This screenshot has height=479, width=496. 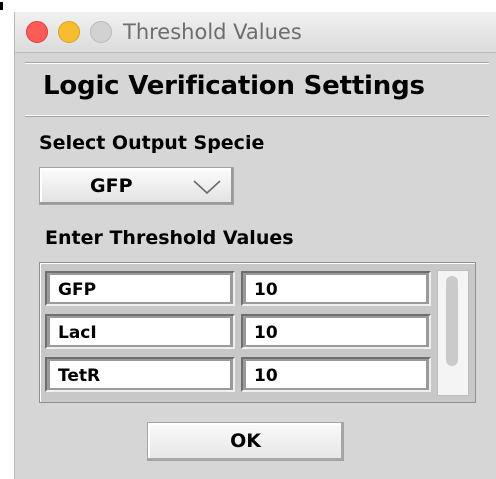 What do you see at coordinates (1, 6) in the screenshot?
I see `window-corner-mark` at bounding box center [1, 6].